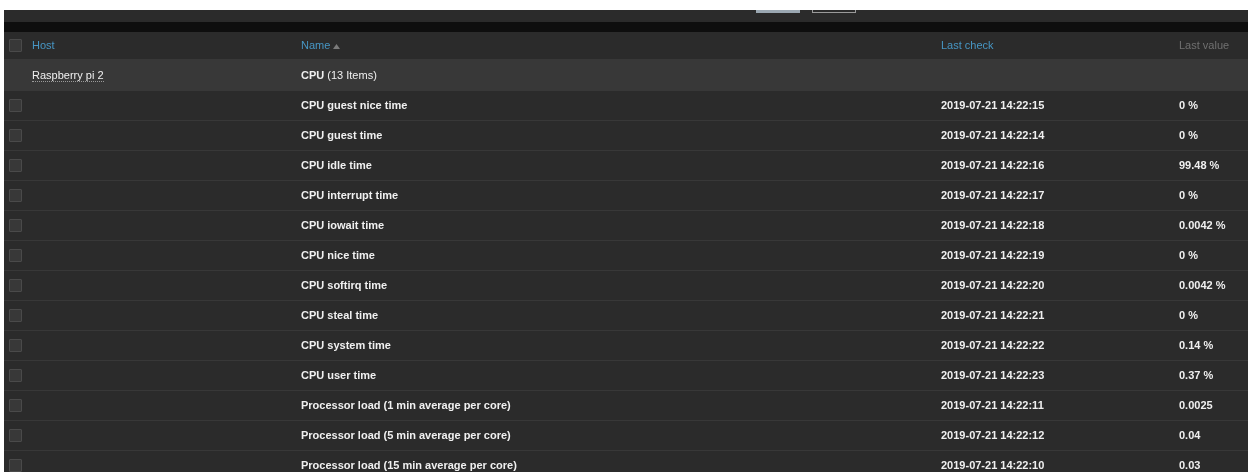 The image size is (1248, 472). What do you see at coordinates (354, 105) in the screenshot?
I see `item-name: CPU guest nice time` at bounding box center [354, 105].